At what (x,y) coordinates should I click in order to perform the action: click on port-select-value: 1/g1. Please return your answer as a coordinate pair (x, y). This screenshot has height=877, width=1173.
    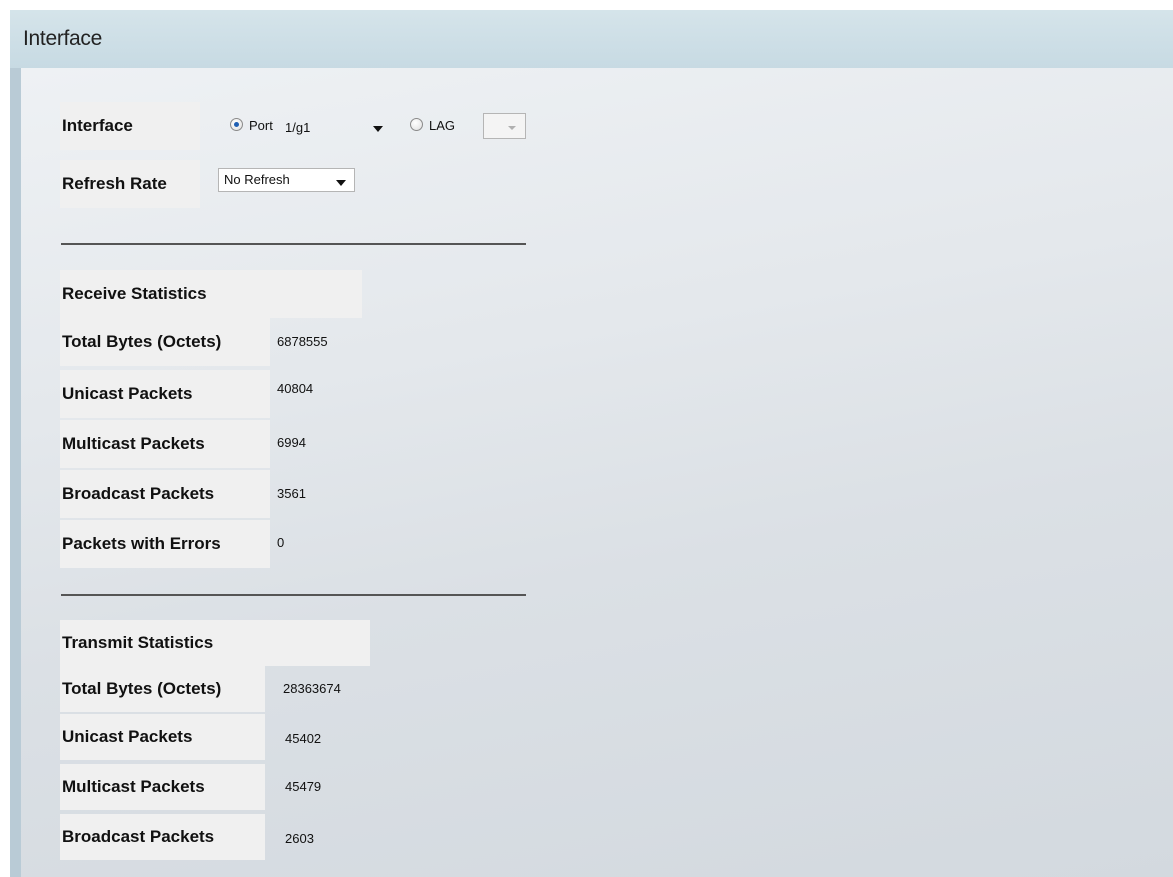
    Looking at the image, I should click on (298, 127).